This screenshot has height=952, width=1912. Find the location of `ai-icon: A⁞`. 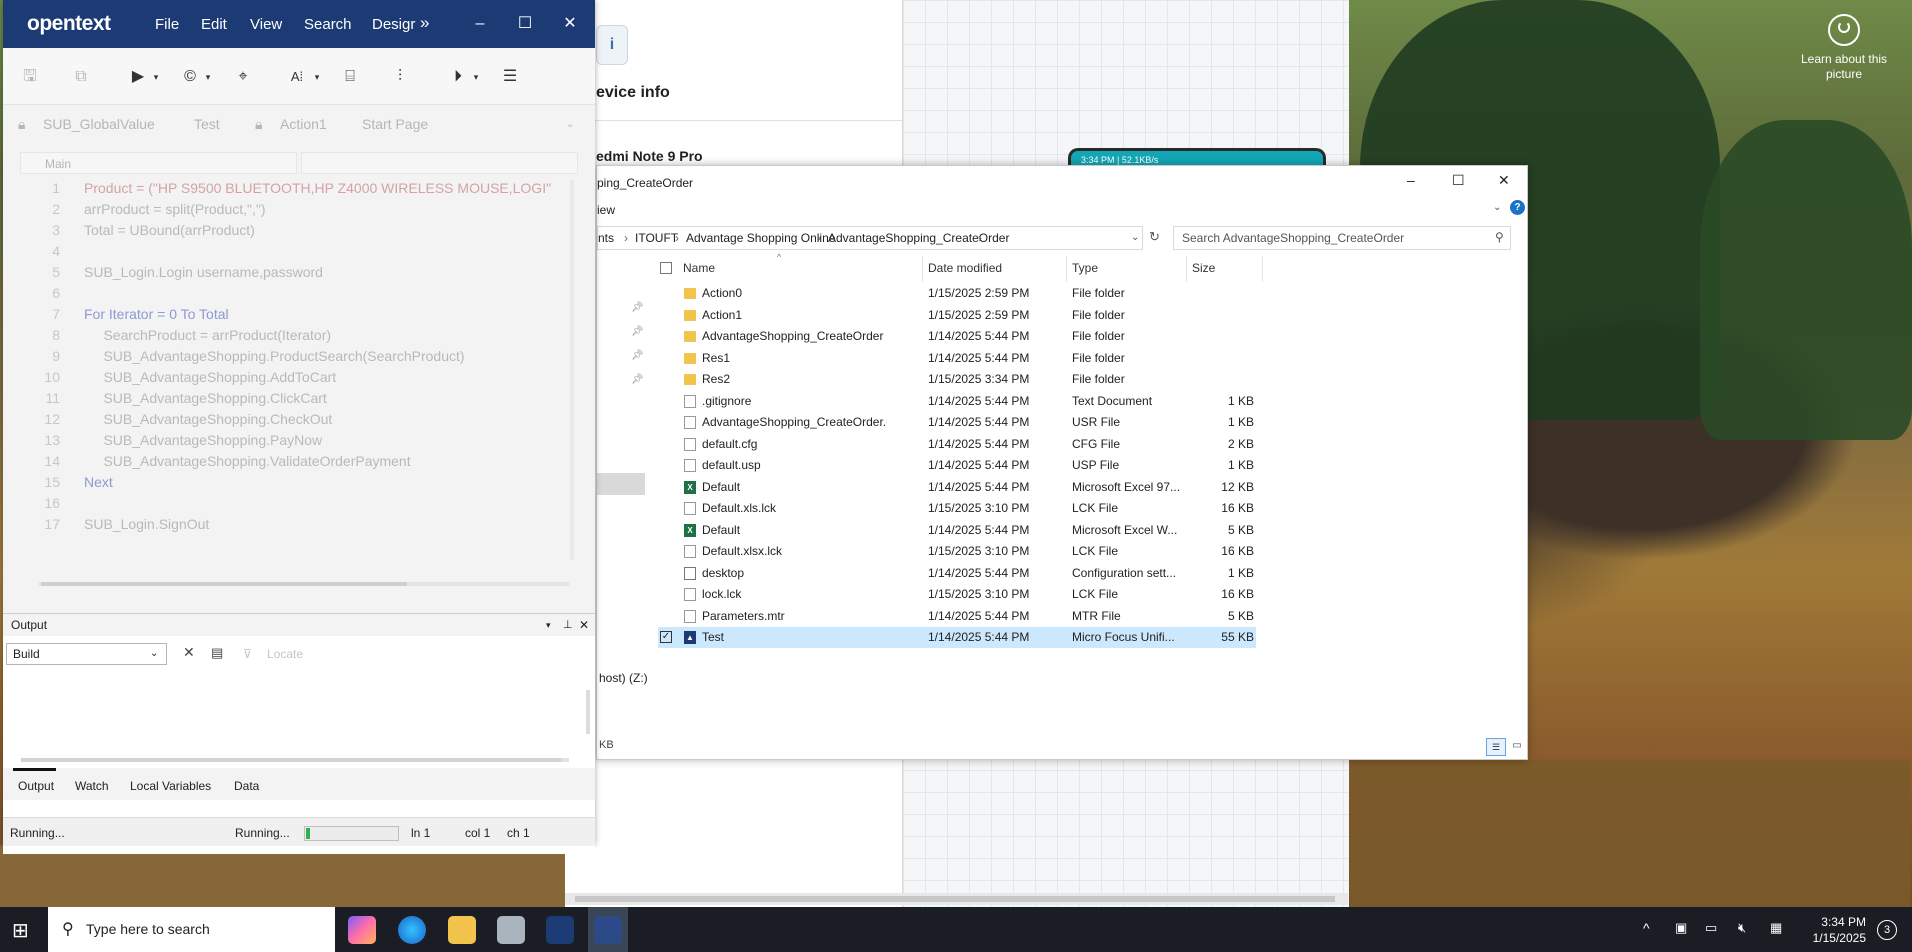

ai-icon: A⁞ is located at coordinates (297, 77).